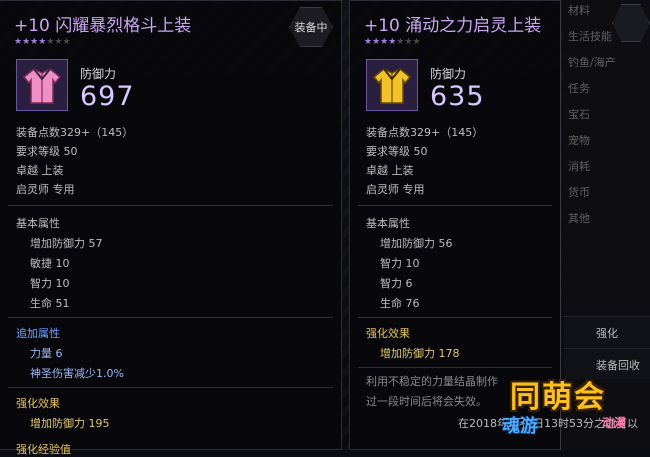 The image size is (650, 457). I want to click on yellow-jacket-icon, so click(392, 85).